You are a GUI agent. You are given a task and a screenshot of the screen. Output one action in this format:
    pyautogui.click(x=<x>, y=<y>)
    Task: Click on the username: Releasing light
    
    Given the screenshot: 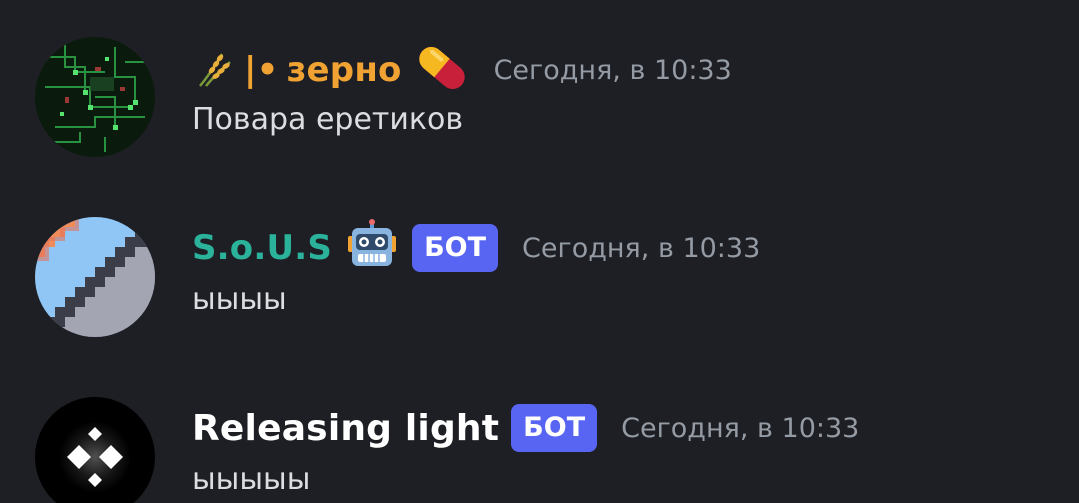 What is the action you would take?
    pyautogui.click(x=345, y=428)
    